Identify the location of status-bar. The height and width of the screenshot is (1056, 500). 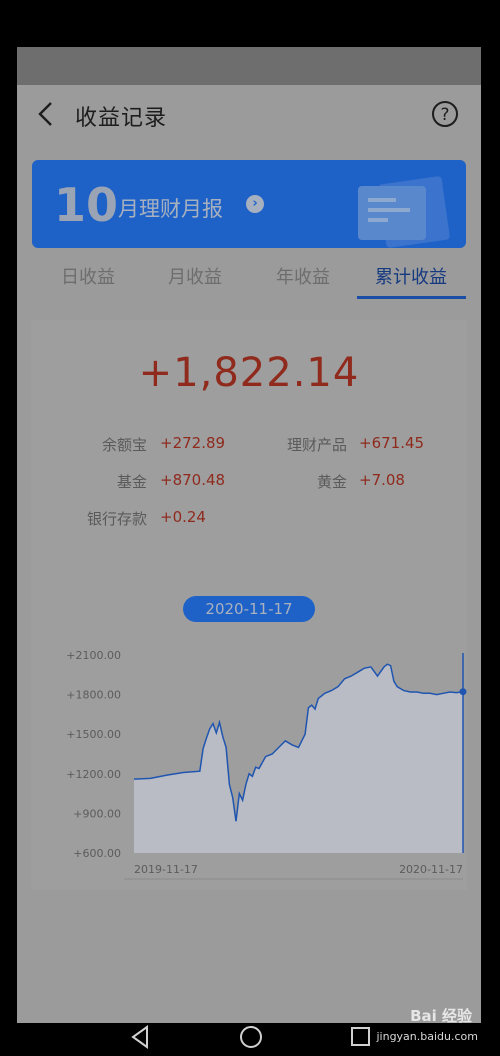
(249, 66).